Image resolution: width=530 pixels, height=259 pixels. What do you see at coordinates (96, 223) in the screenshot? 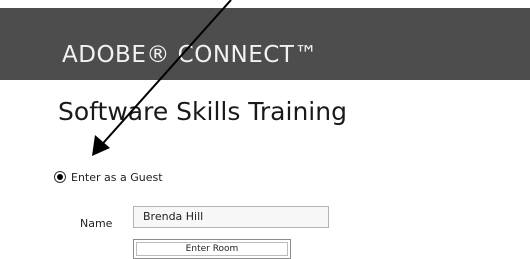
I see `name-label: Name` at bounding box center [96, 223].